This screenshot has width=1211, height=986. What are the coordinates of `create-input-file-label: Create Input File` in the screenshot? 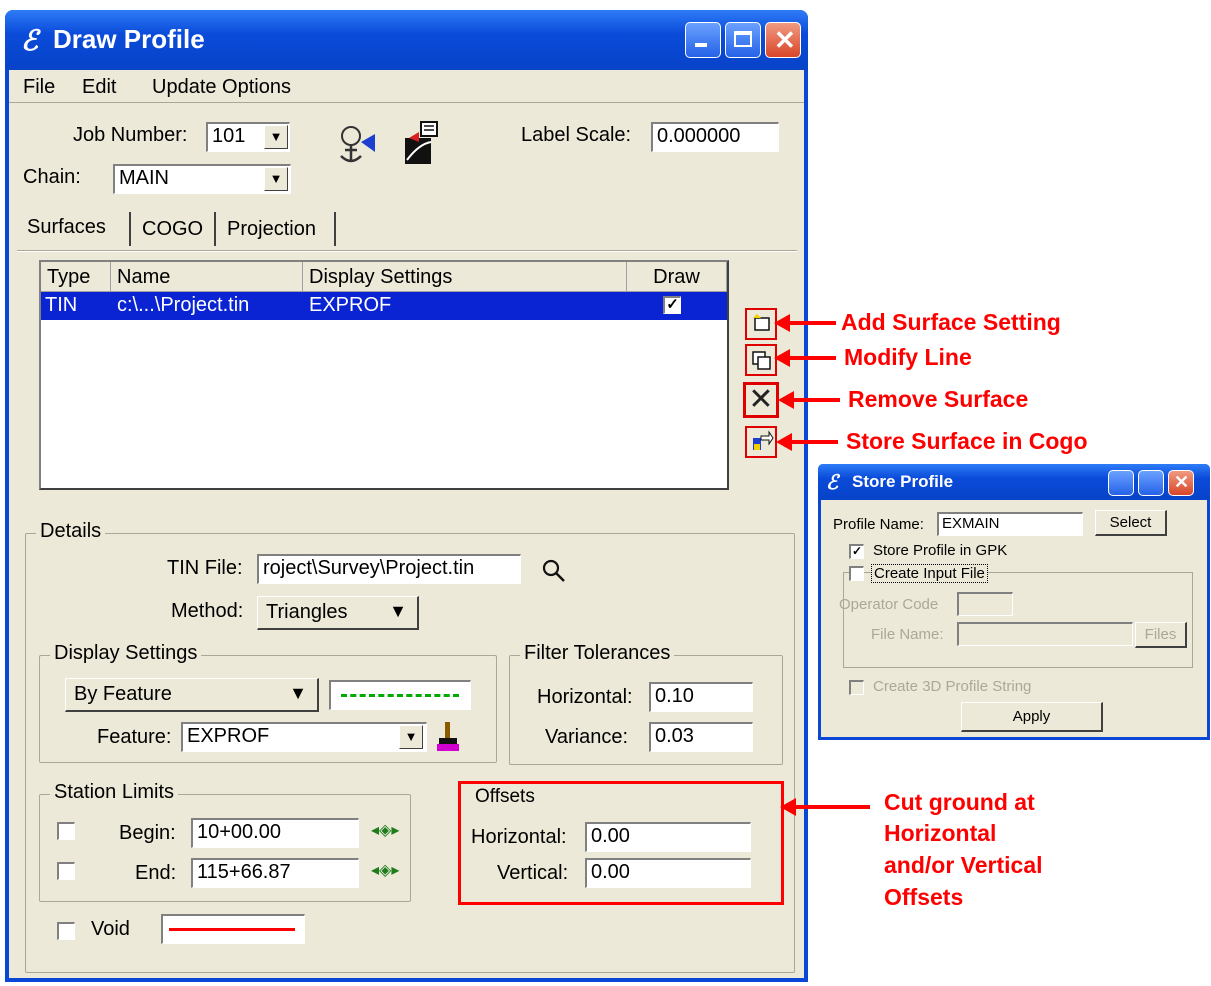 It's located at (929, 573).